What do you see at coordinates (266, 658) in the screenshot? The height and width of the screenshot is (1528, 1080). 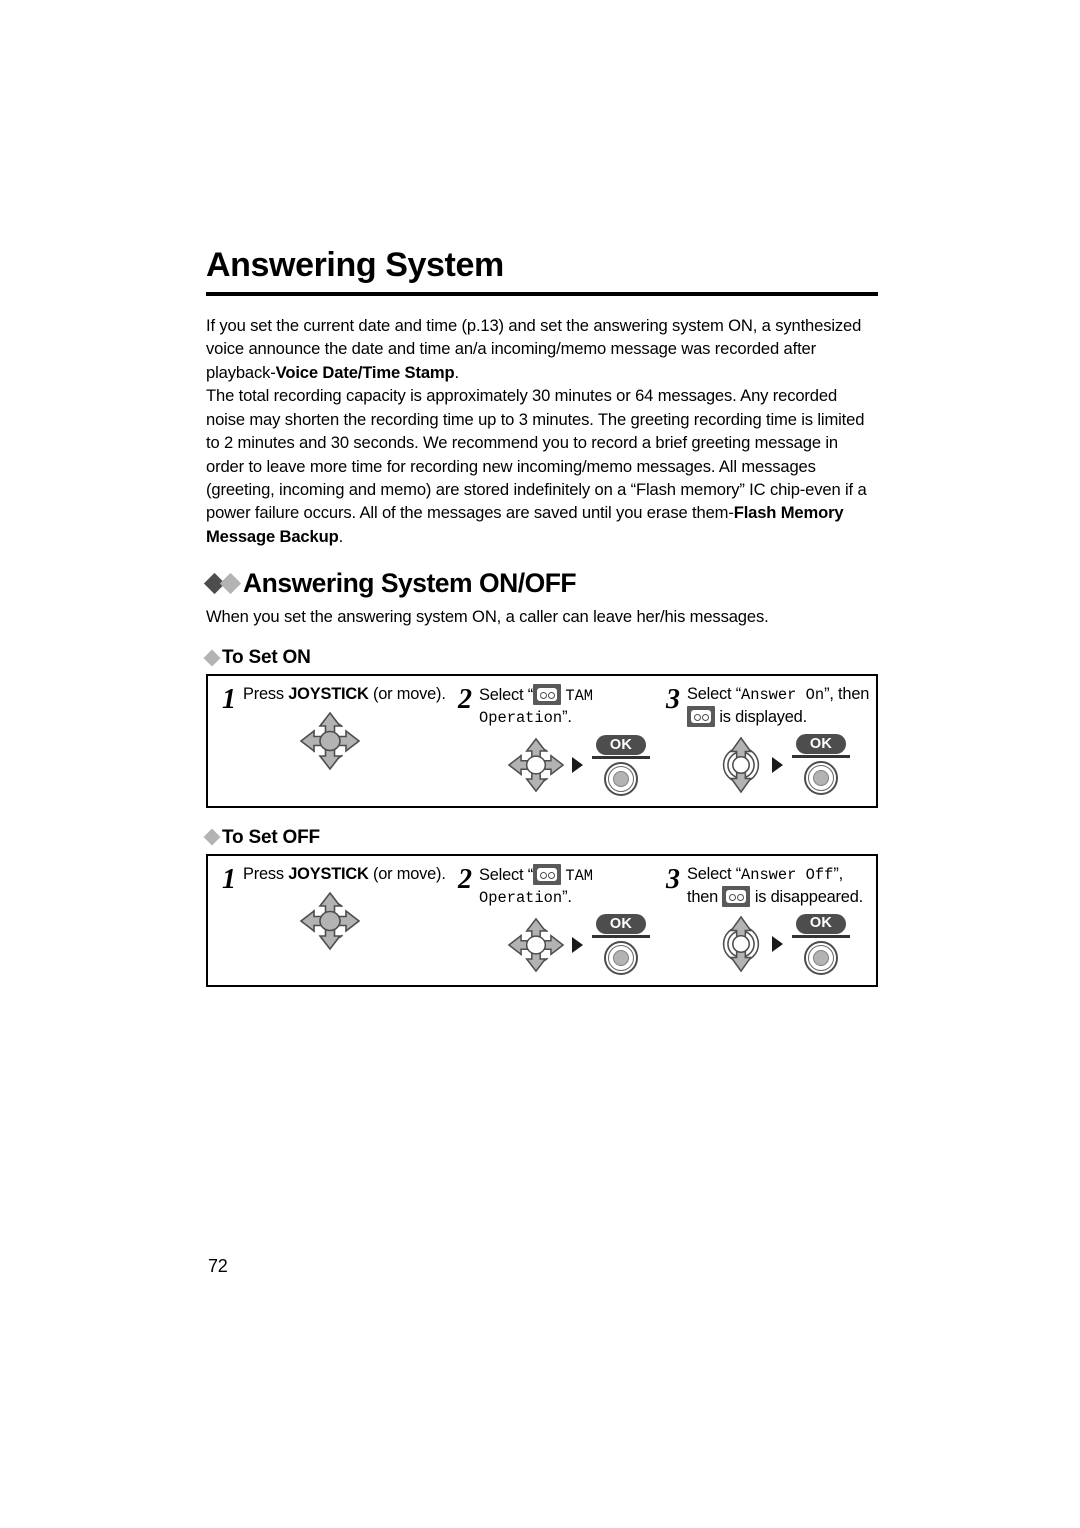 I see `sub-heading-label: To Set ON` at bounding box center [266, 658].